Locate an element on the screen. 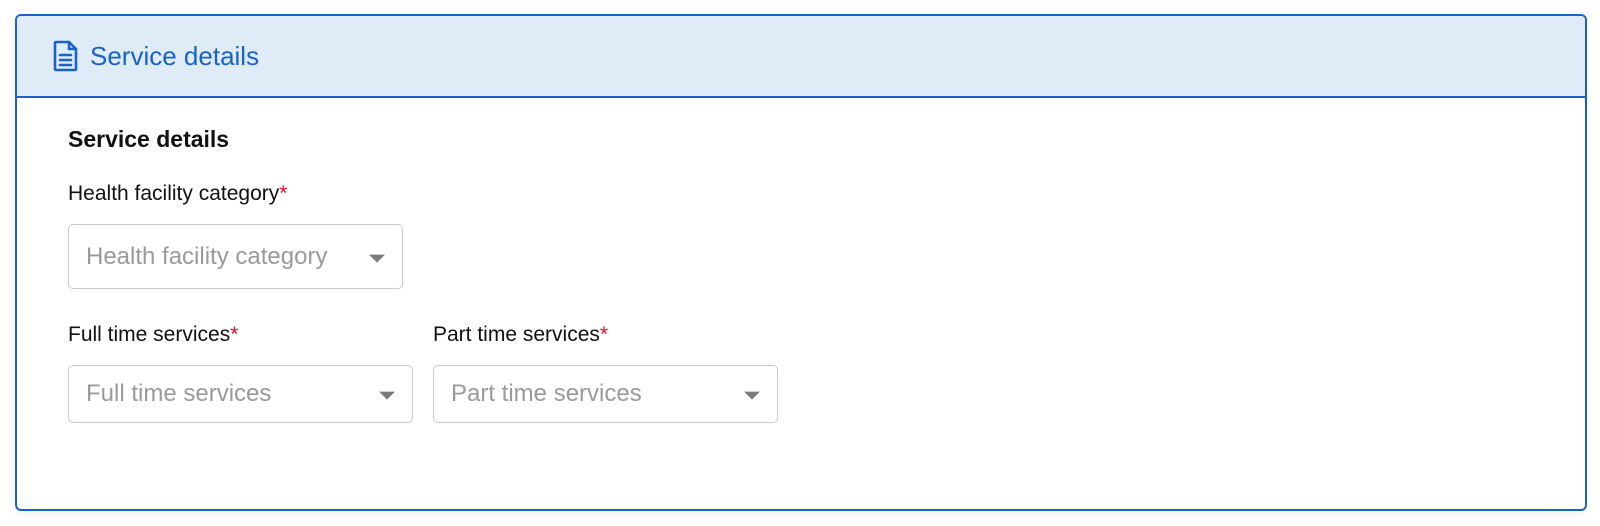 This screenshot has height=526, width=1600. panel-title: Service details is located at coordinates (175, 55).